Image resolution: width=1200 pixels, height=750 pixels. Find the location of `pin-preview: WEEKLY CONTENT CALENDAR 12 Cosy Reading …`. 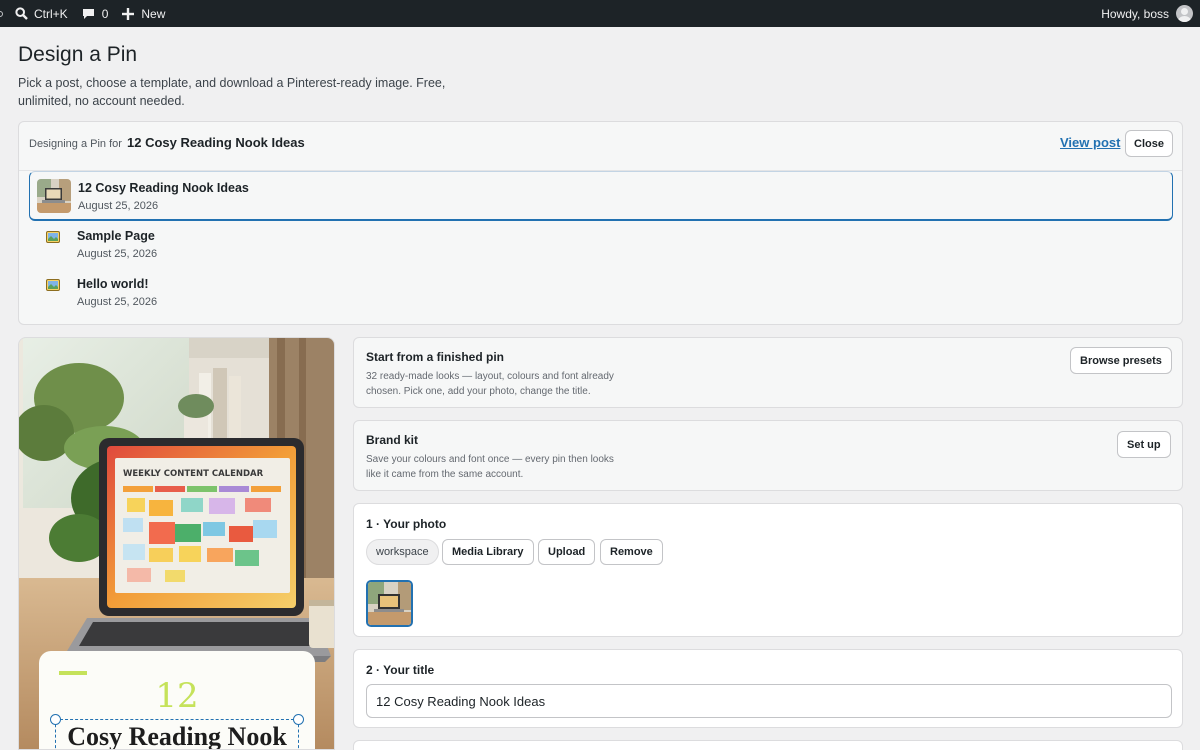

pin-preview: WEEKLY CONTENT CALENDAR 12 Cosy Reading … is located at coordinates (176, 543).